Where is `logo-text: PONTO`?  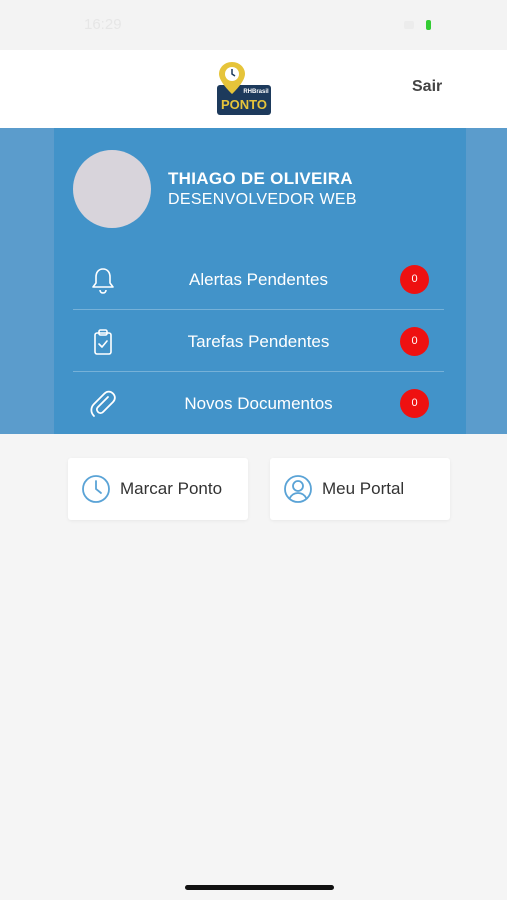
logo-text: PONTO is located at coordinates (244, 104).